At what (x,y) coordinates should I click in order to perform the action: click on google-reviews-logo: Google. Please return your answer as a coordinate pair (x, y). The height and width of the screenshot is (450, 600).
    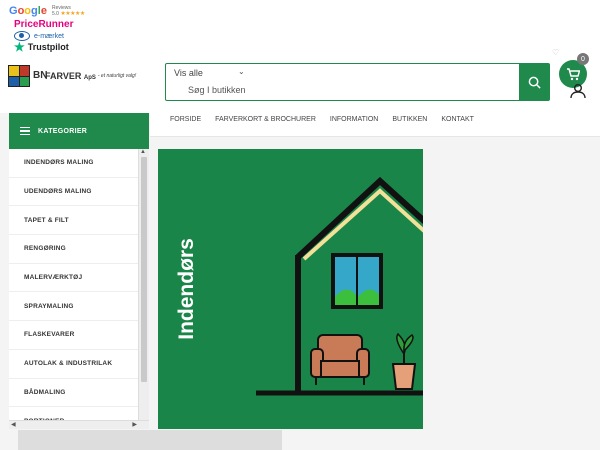
    Looking at the image, I should click on (28, 11).